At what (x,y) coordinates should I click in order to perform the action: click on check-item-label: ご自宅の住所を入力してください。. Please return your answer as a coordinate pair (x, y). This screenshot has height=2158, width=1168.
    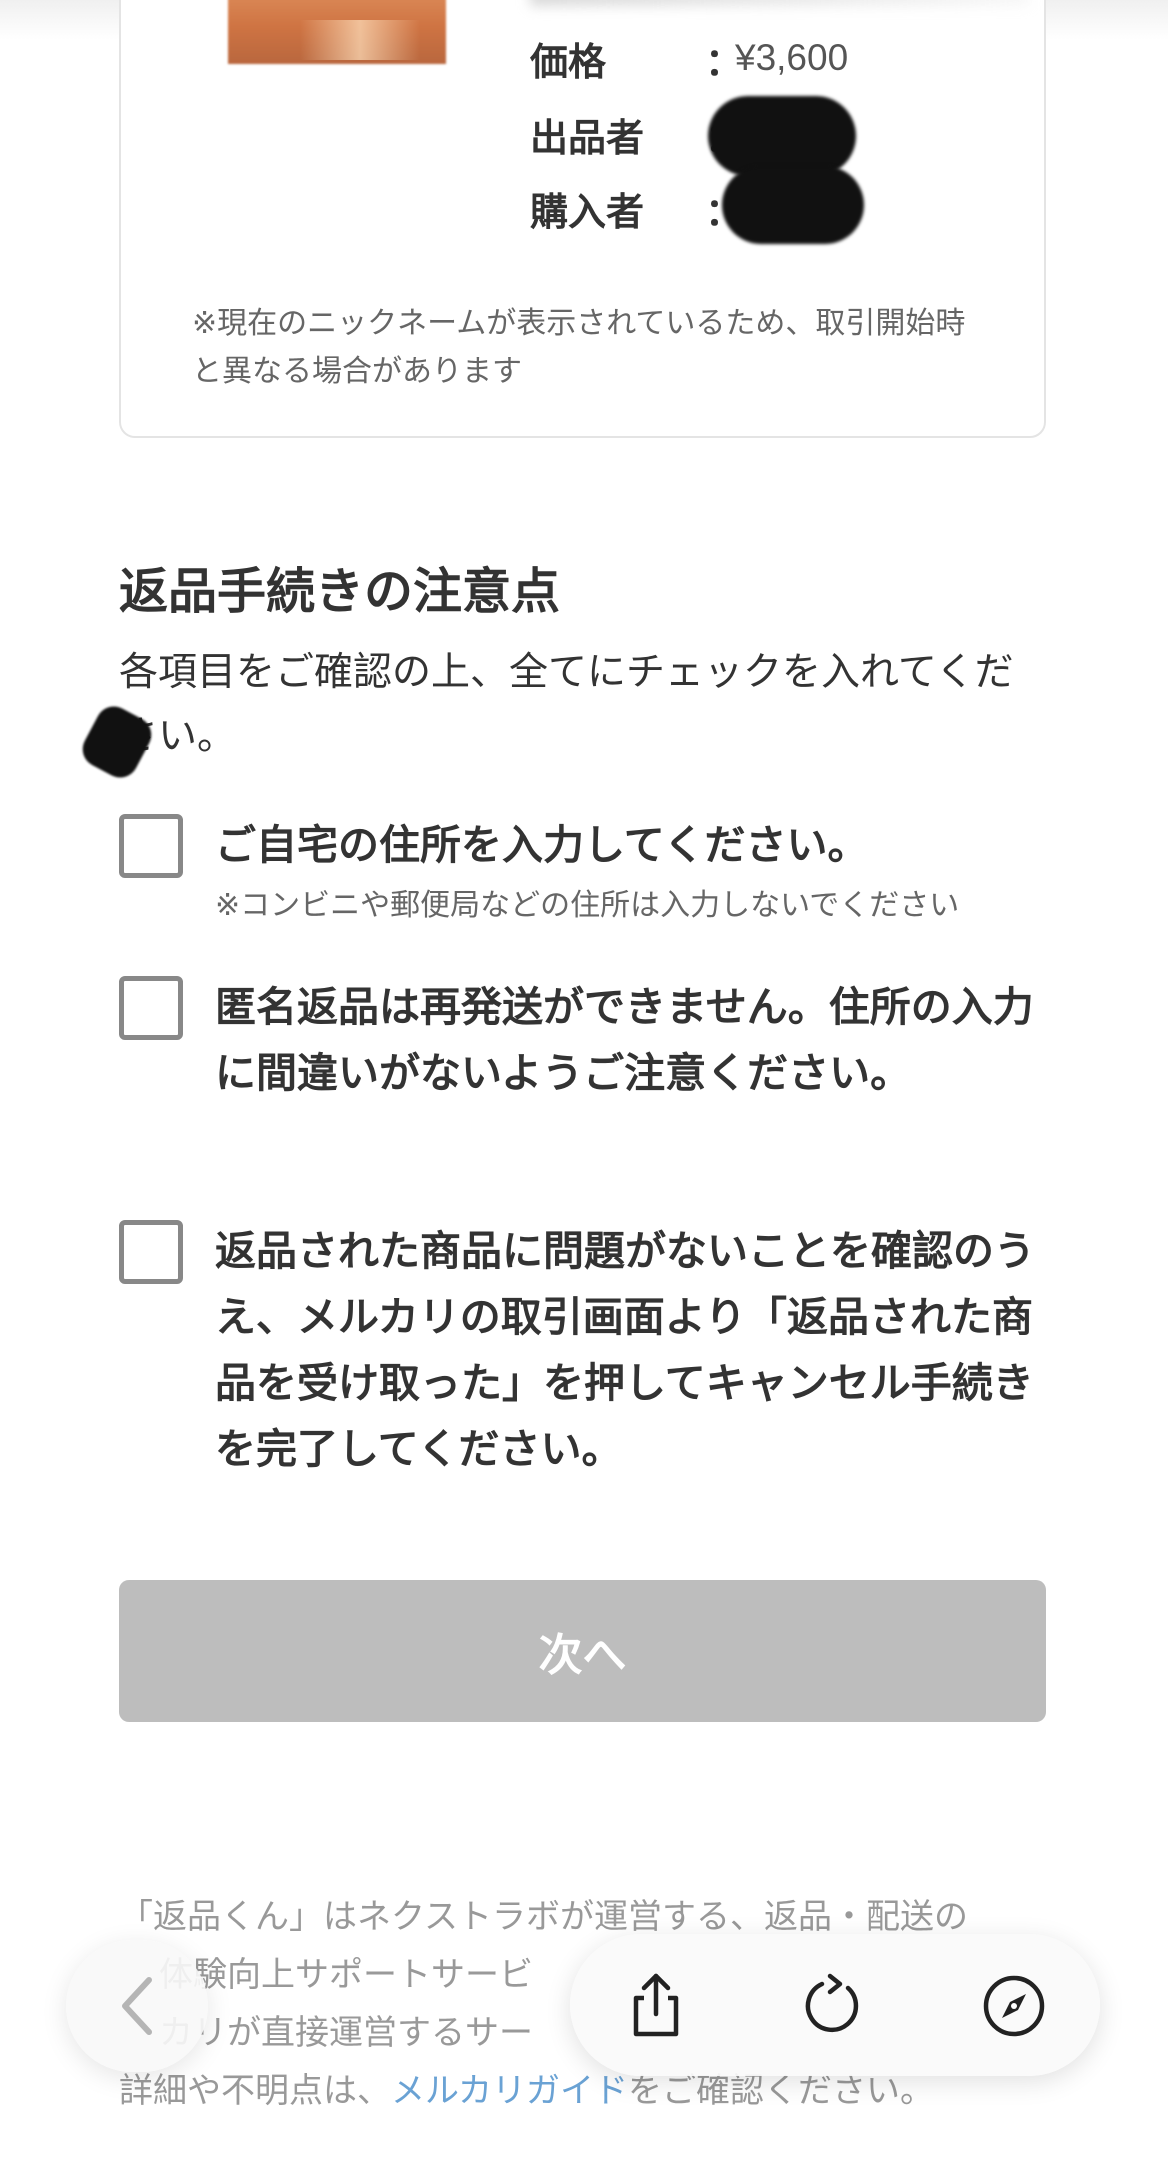
    Looking at the image, I should click on (542, 845).